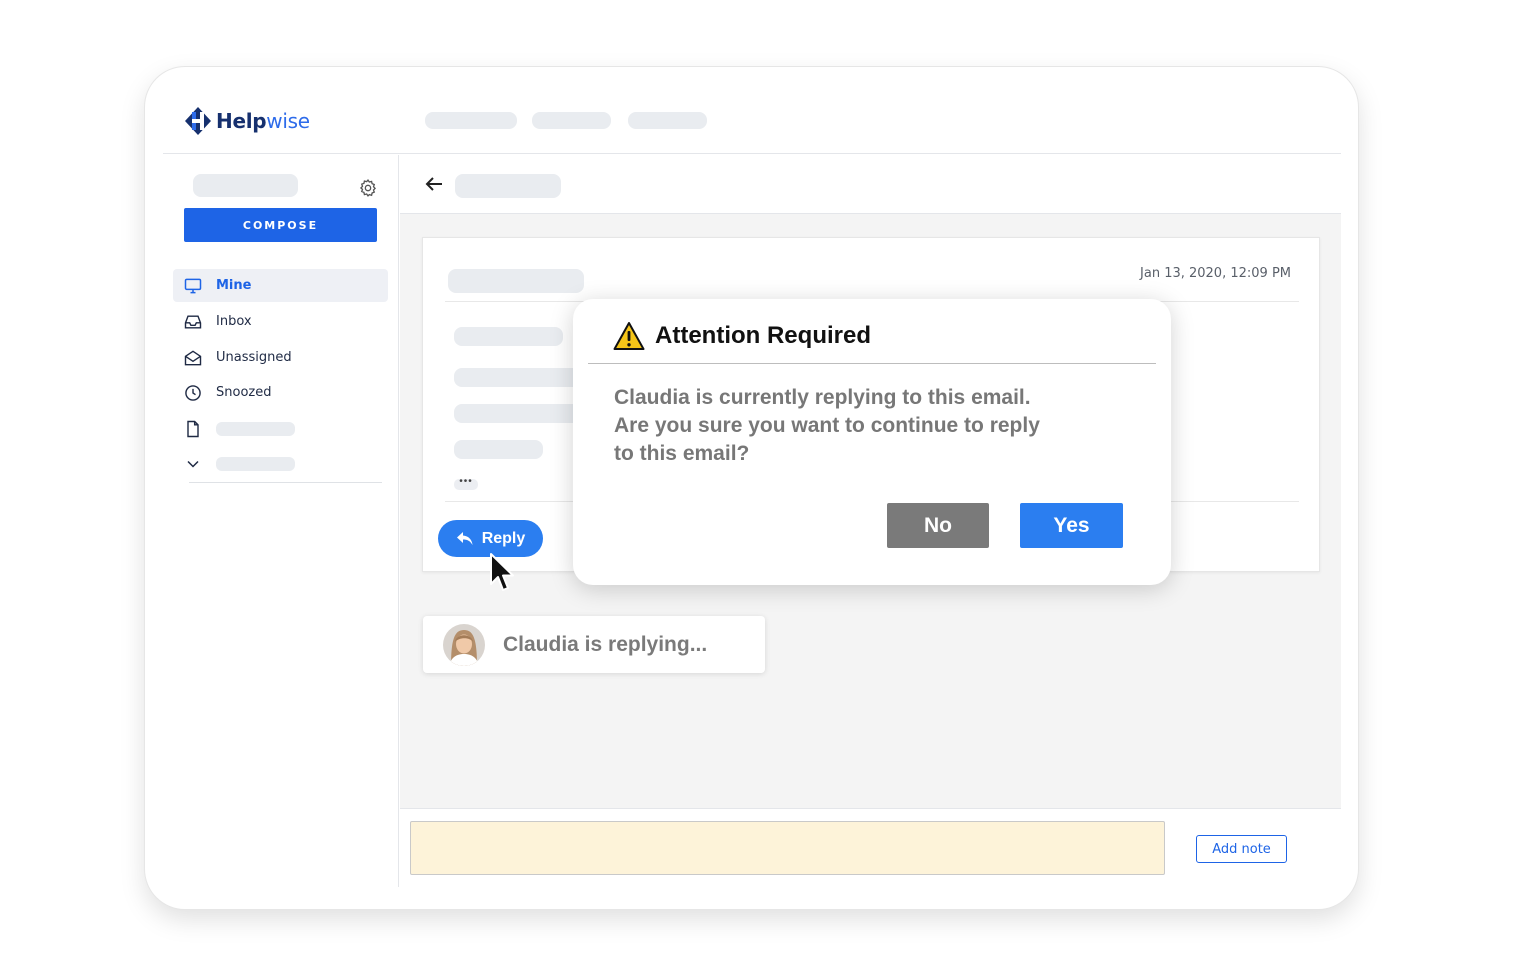  Describe the element at coordinates (245, 185) in the screenshot. I see `mailbox-selector-placeholder` at that location.